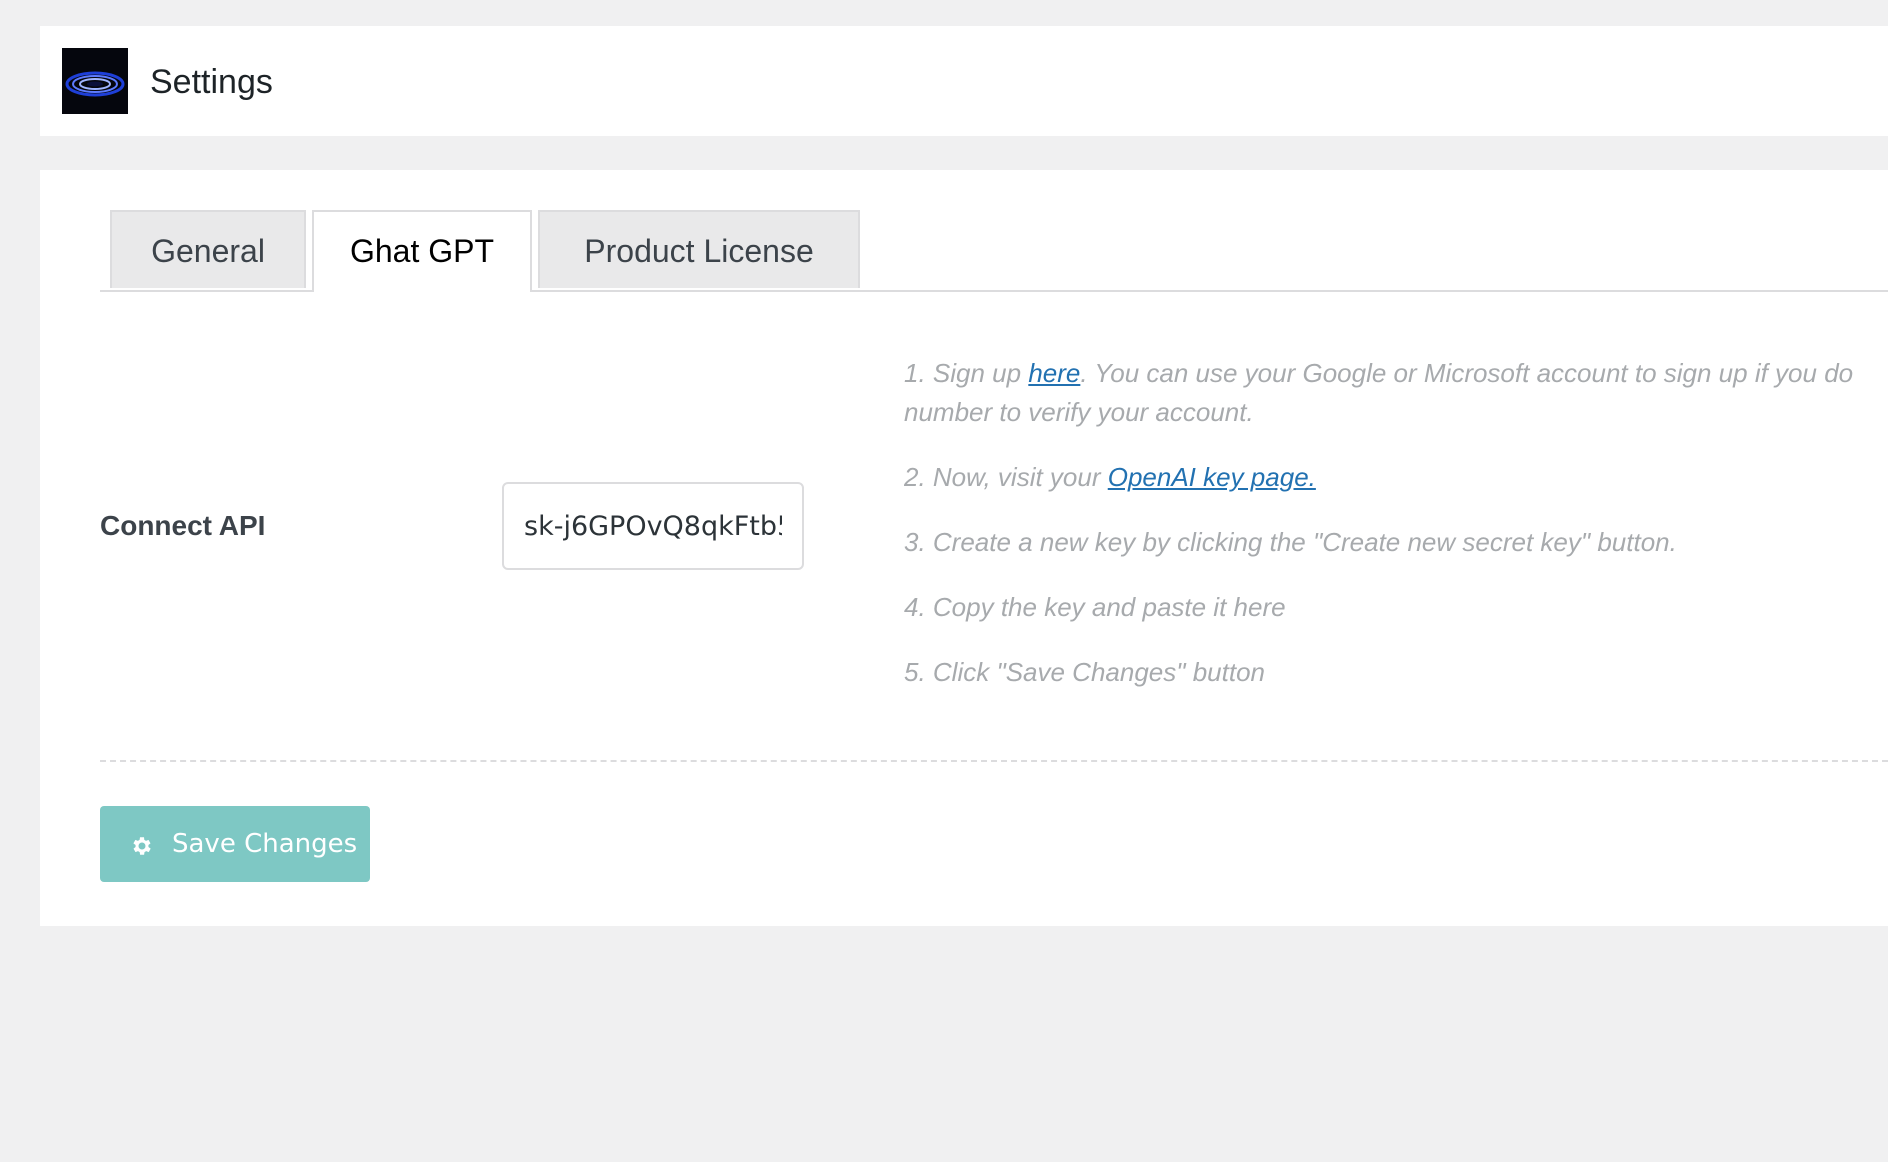 Image resolution: width=1888 pixels, height=1162 pixels. Describe the element at coordinates (1079, 412) in the screenshot. I see `instruction-text: number to verify your account.` at that location.